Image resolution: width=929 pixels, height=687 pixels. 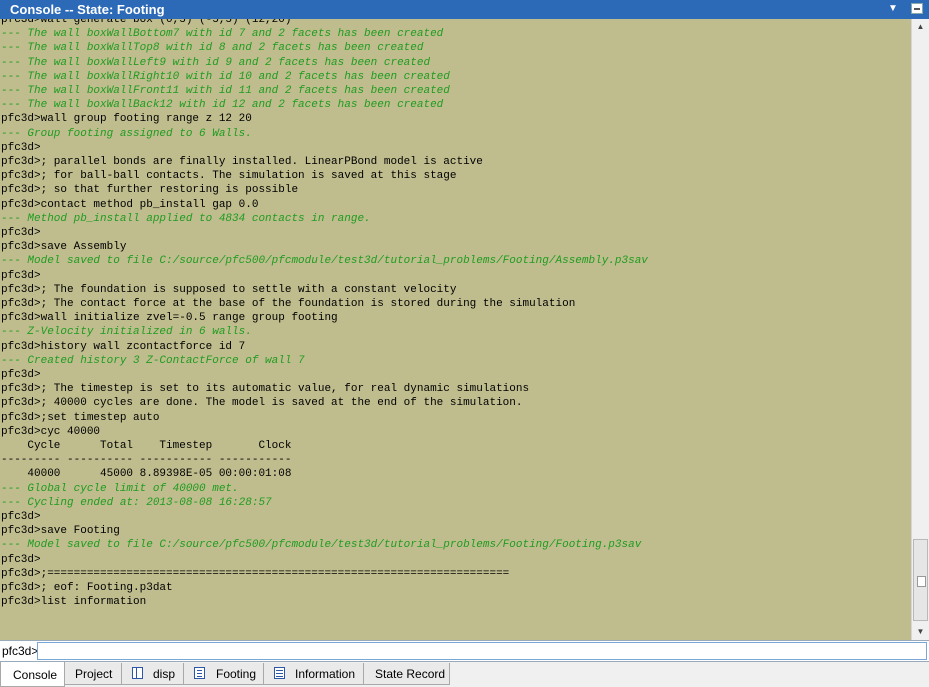 I want to click on console-command-line: 40000 45000 8.89398E-05 00:00:01:08, so click(x=146, y=474).